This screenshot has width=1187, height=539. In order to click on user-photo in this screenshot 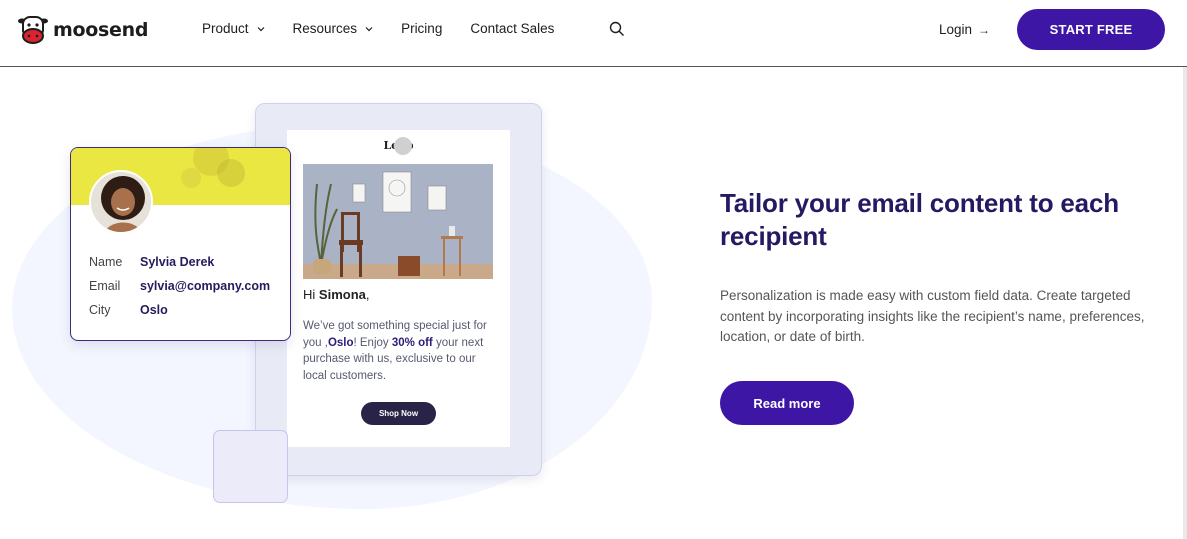, I will do `click(121, 202)`.